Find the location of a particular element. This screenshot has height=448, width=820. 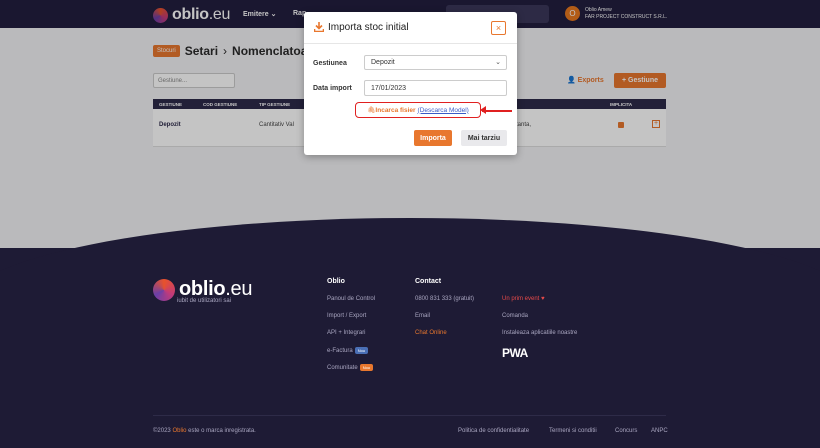

modal-title: Importa stoc initial is located at coordinates (368, 27).